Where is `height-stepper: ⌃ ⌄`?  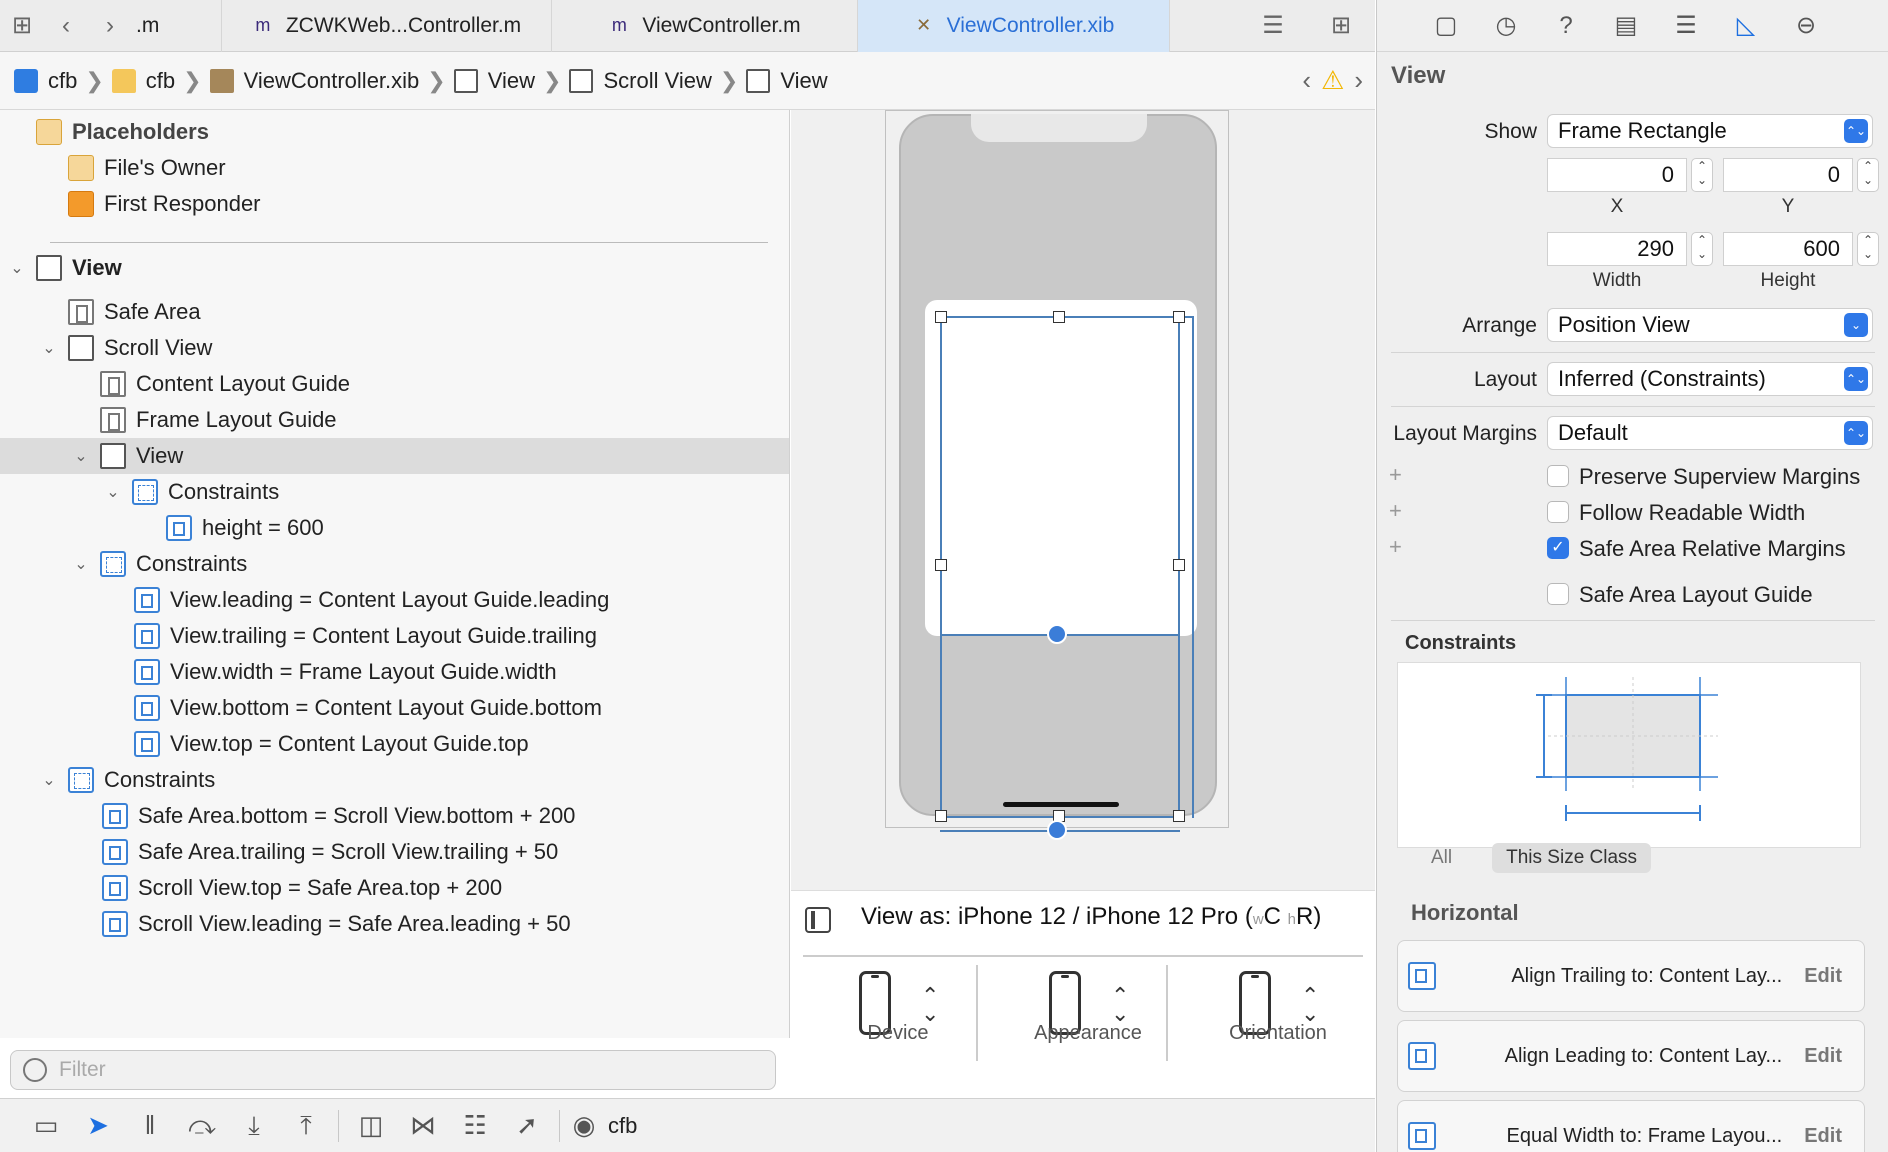
height-stepper: ⌃ ⌄ is located at coordinates (1868, 249).